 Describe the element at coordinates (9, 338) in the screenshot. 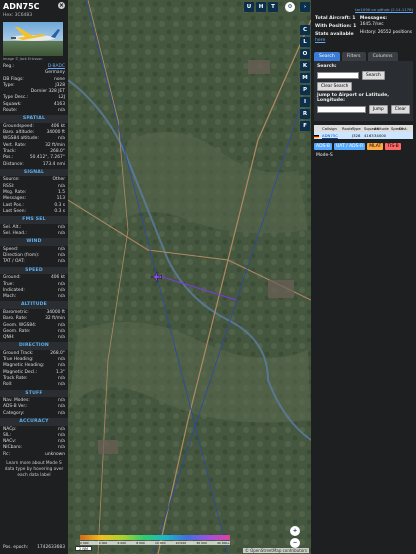

I see `info-label: QNH:` at that location.